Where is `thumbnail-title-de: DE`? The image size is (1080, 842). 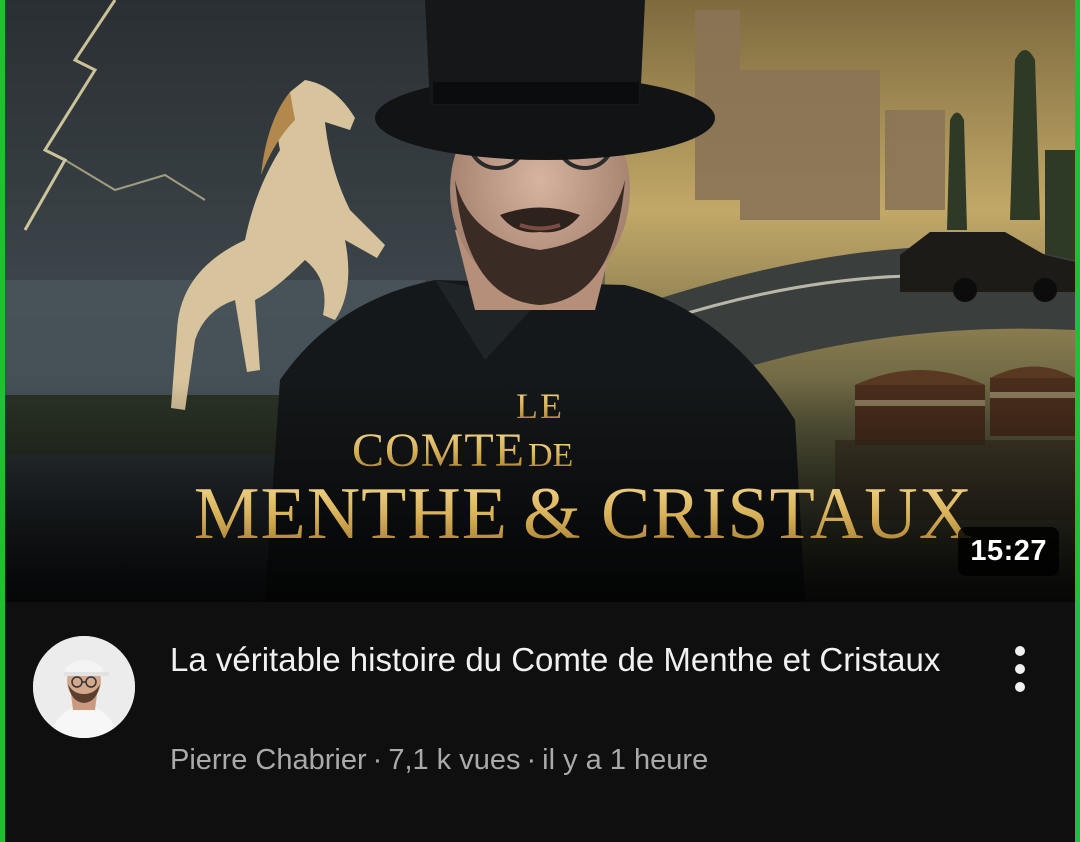
thumbnail-title-de: DE is located at coordinates (550, 455).